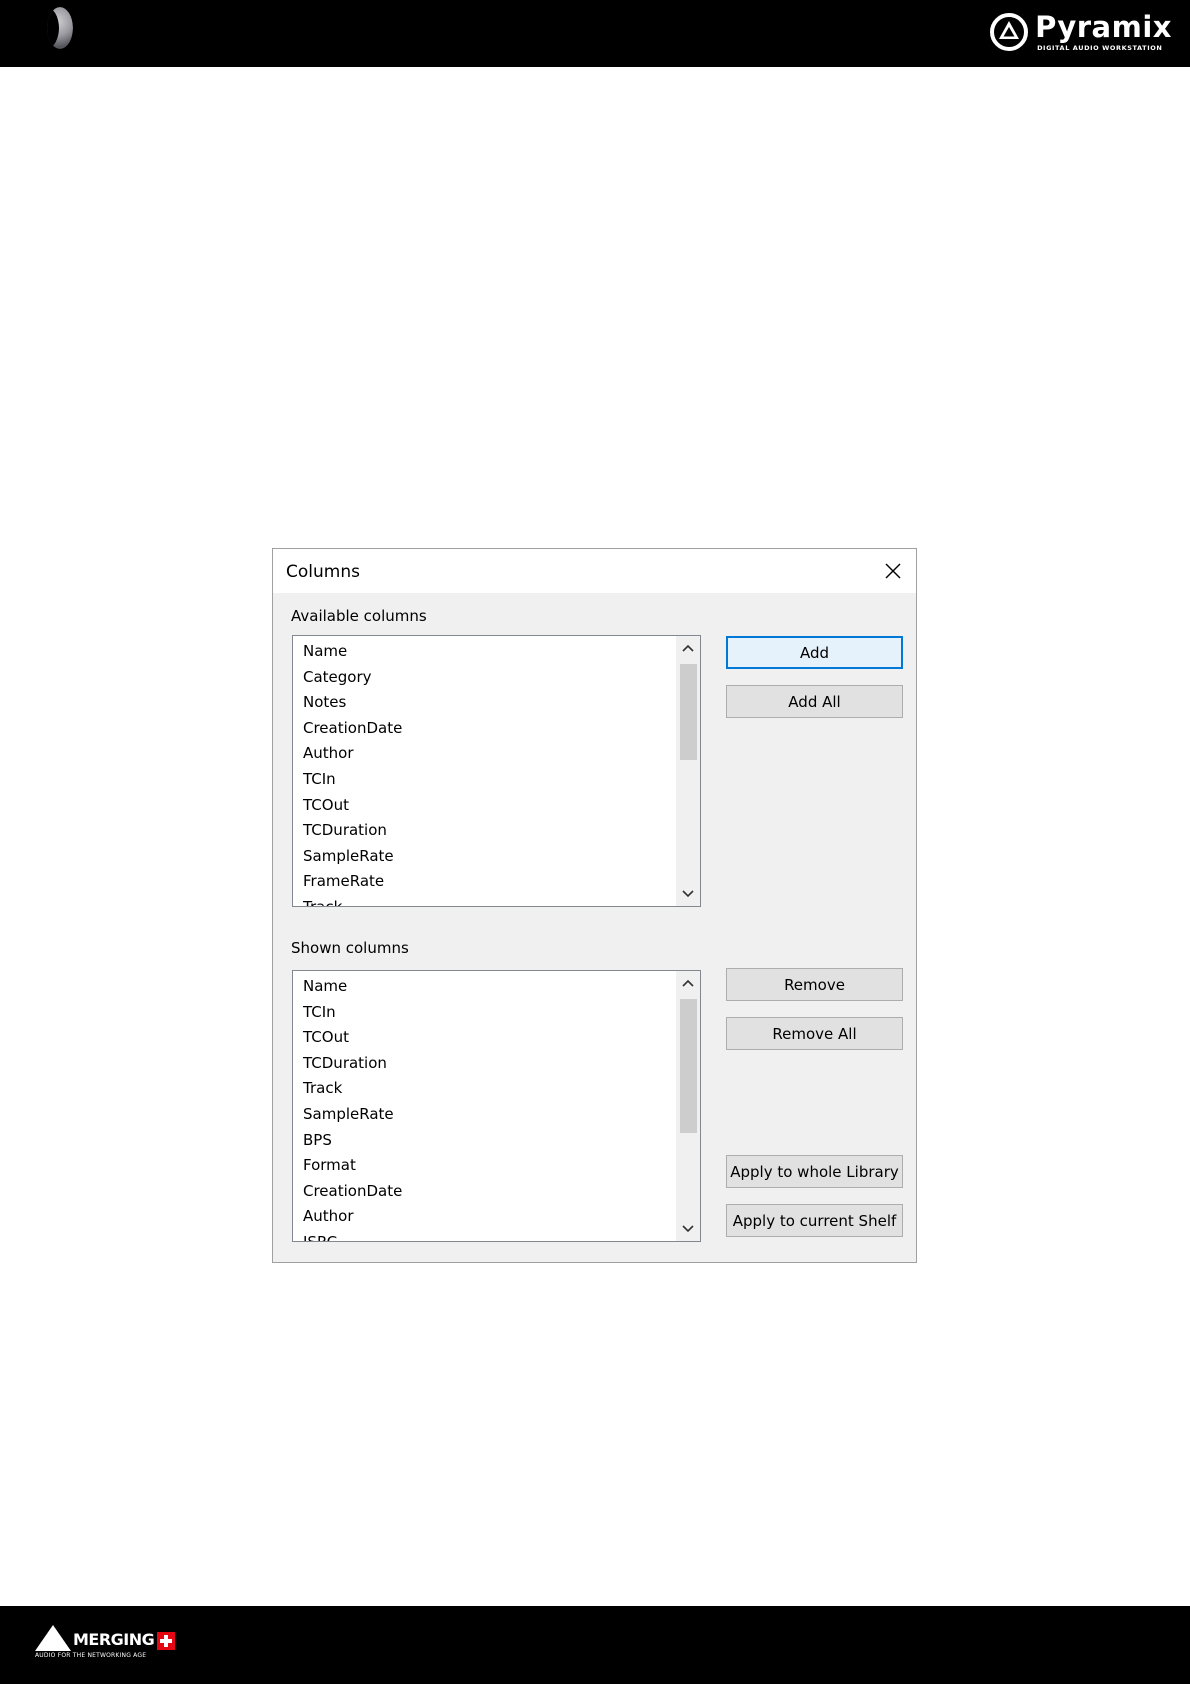 The width and height of the screenshot is (1190, 1684). Describe the element at coordinates (1100, 47) in the screenshot. I see `brand-tagline: DIGITAL AUDIO WORKSTATION` at that location.